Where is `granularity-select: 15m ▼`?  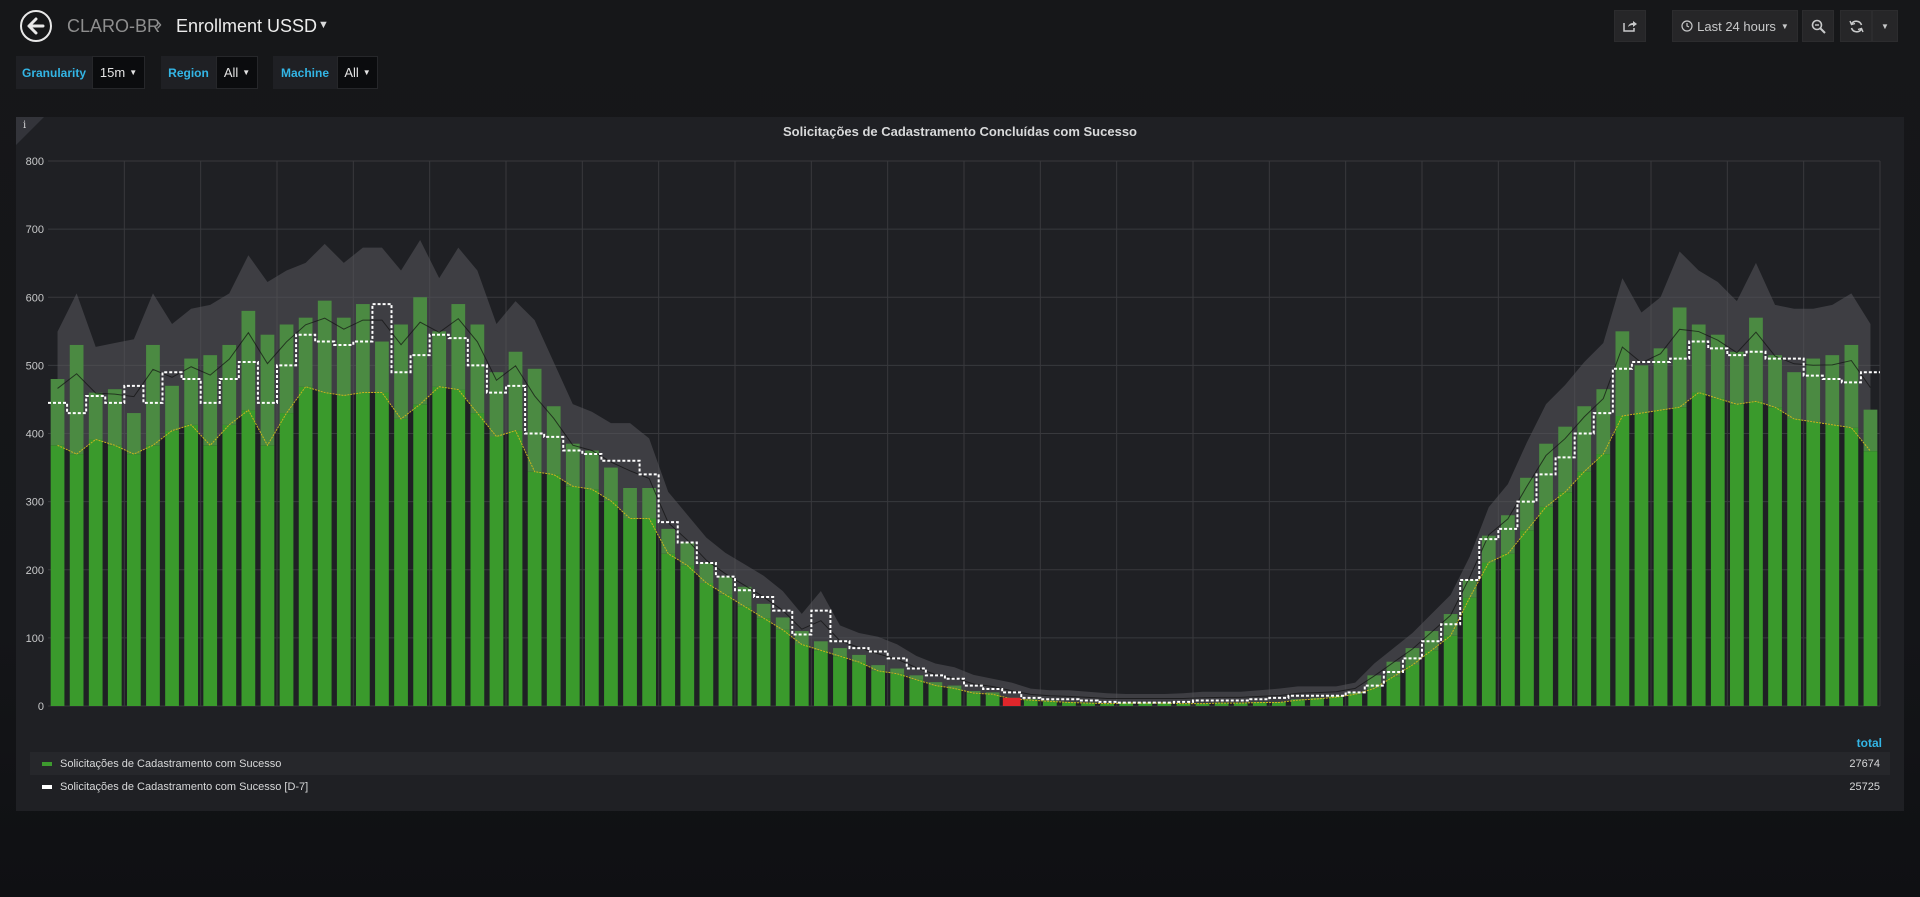
granularity-select: 15m ▼ is located at coordinates (118, 72).